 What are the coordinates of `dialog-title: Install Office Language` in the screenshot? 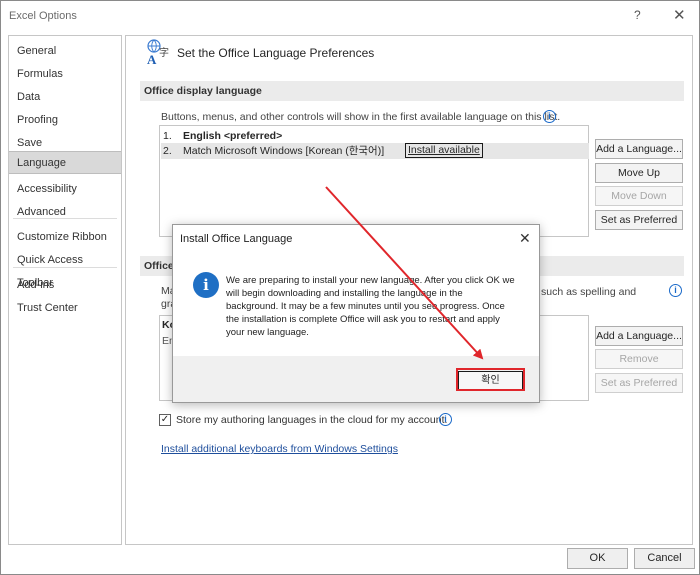 It's located at (236, 239).